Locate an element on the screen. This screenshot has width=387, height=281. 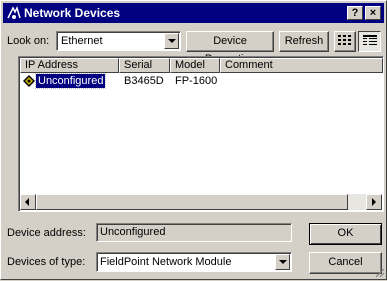
devices-of-type-value: FieldPoint Network Module is located at coordinates (166, 262).